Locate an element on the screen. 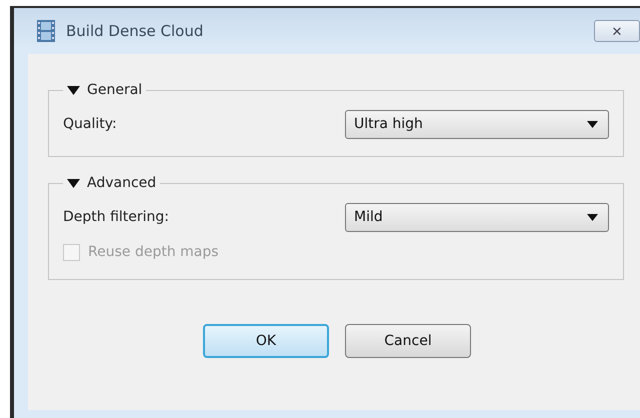  group-title: General is located at coordinates (114, 90).